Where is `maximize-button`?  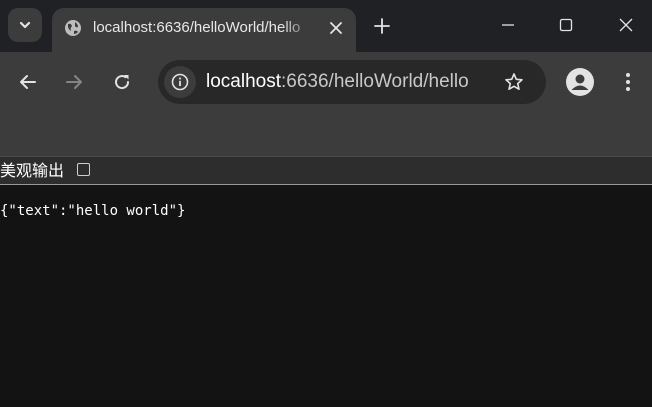
maximize-button is located at coordinates (566, 25).